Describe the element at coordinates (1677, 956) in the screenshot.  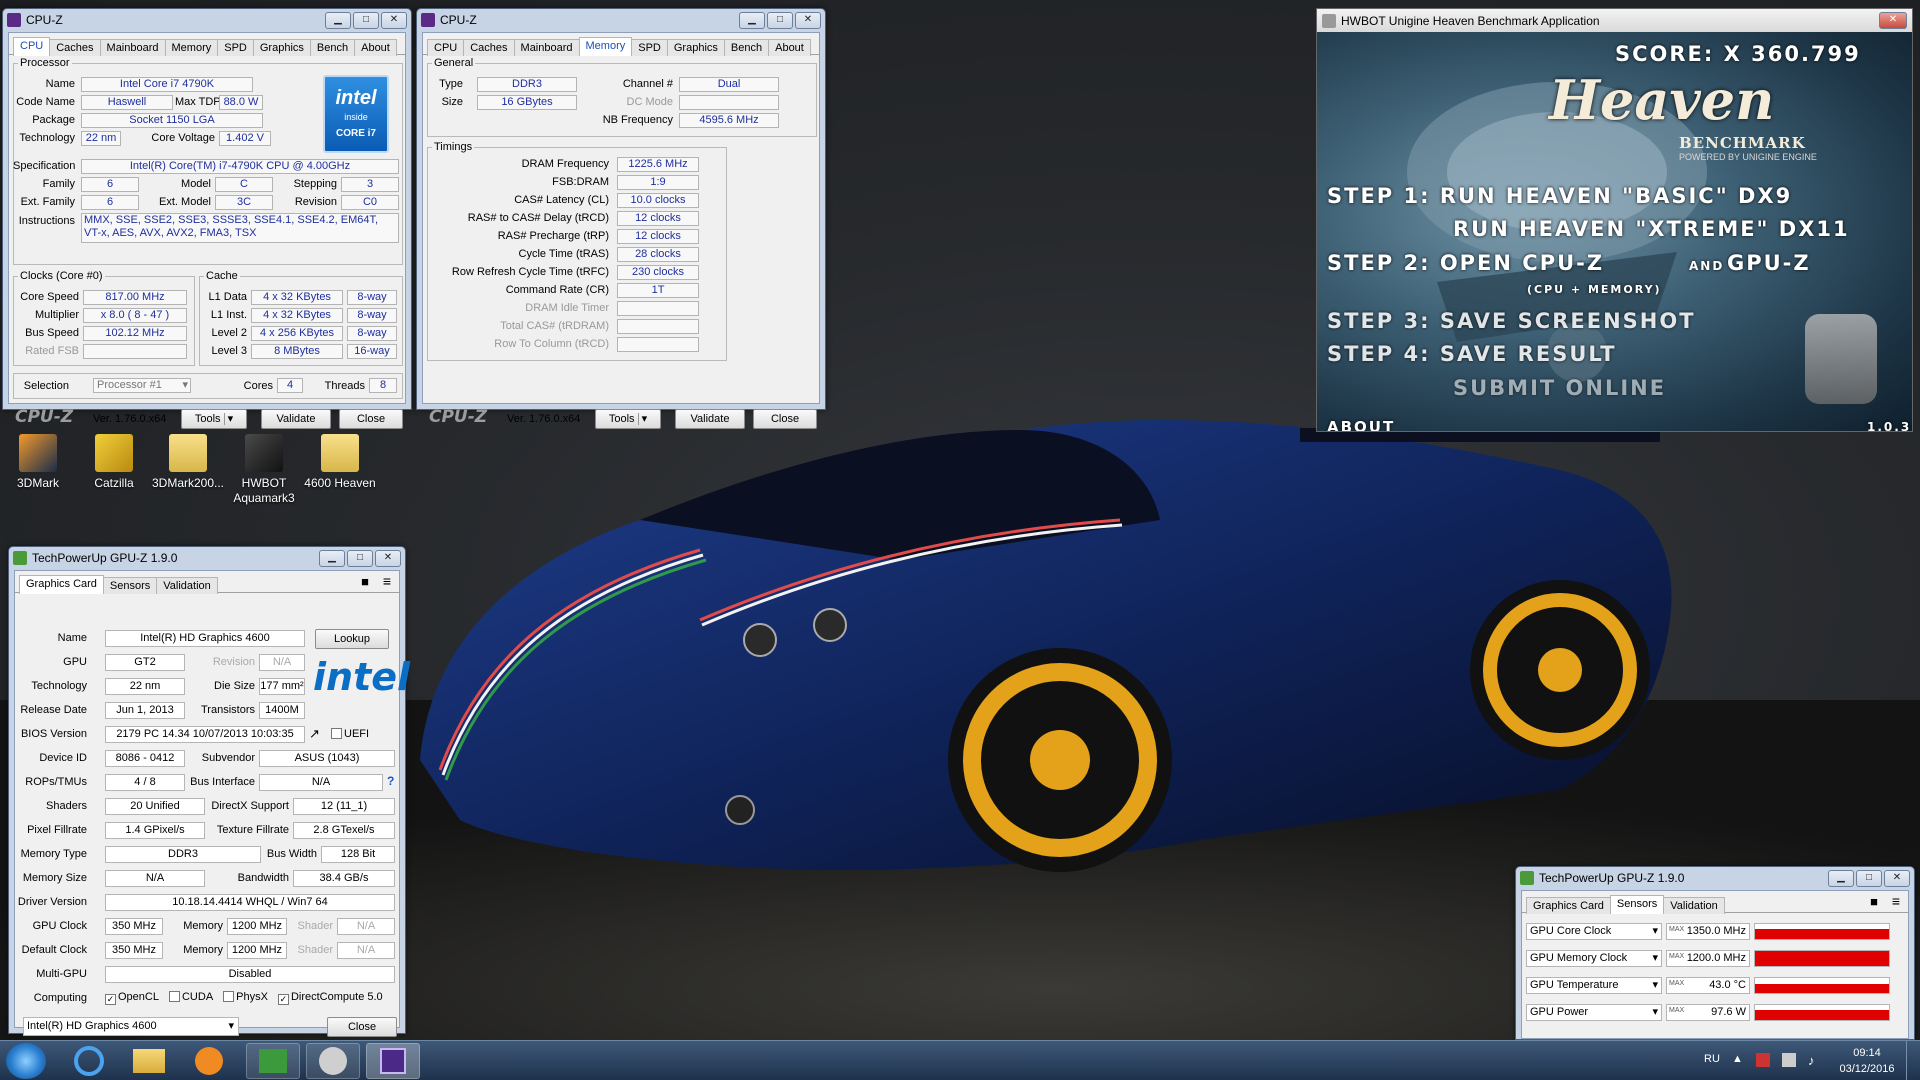
I see `sensor-max-prefix: MAX` at that location.